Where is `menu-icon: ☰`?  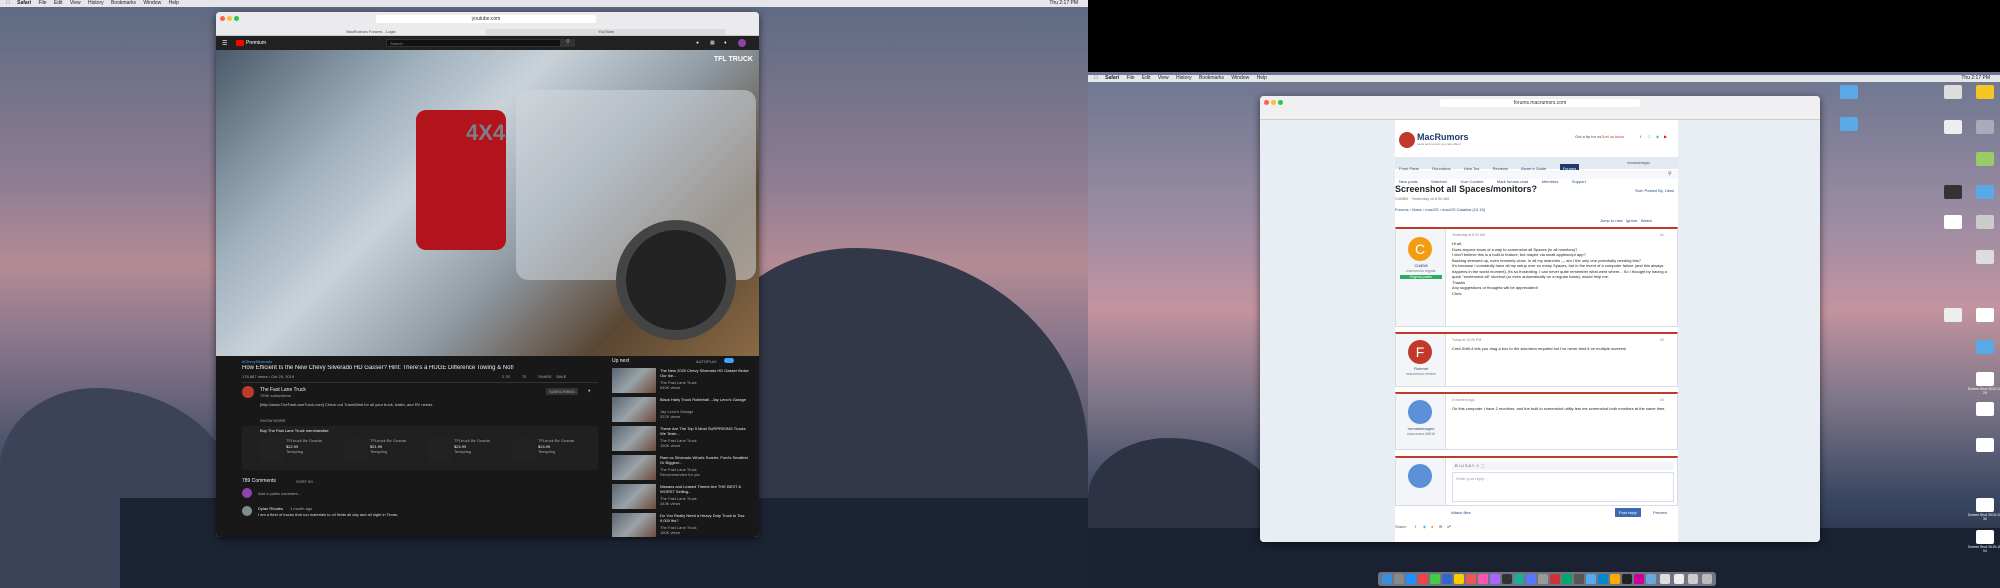
menu-icon: ☰ is located at coordinates (224, 43).